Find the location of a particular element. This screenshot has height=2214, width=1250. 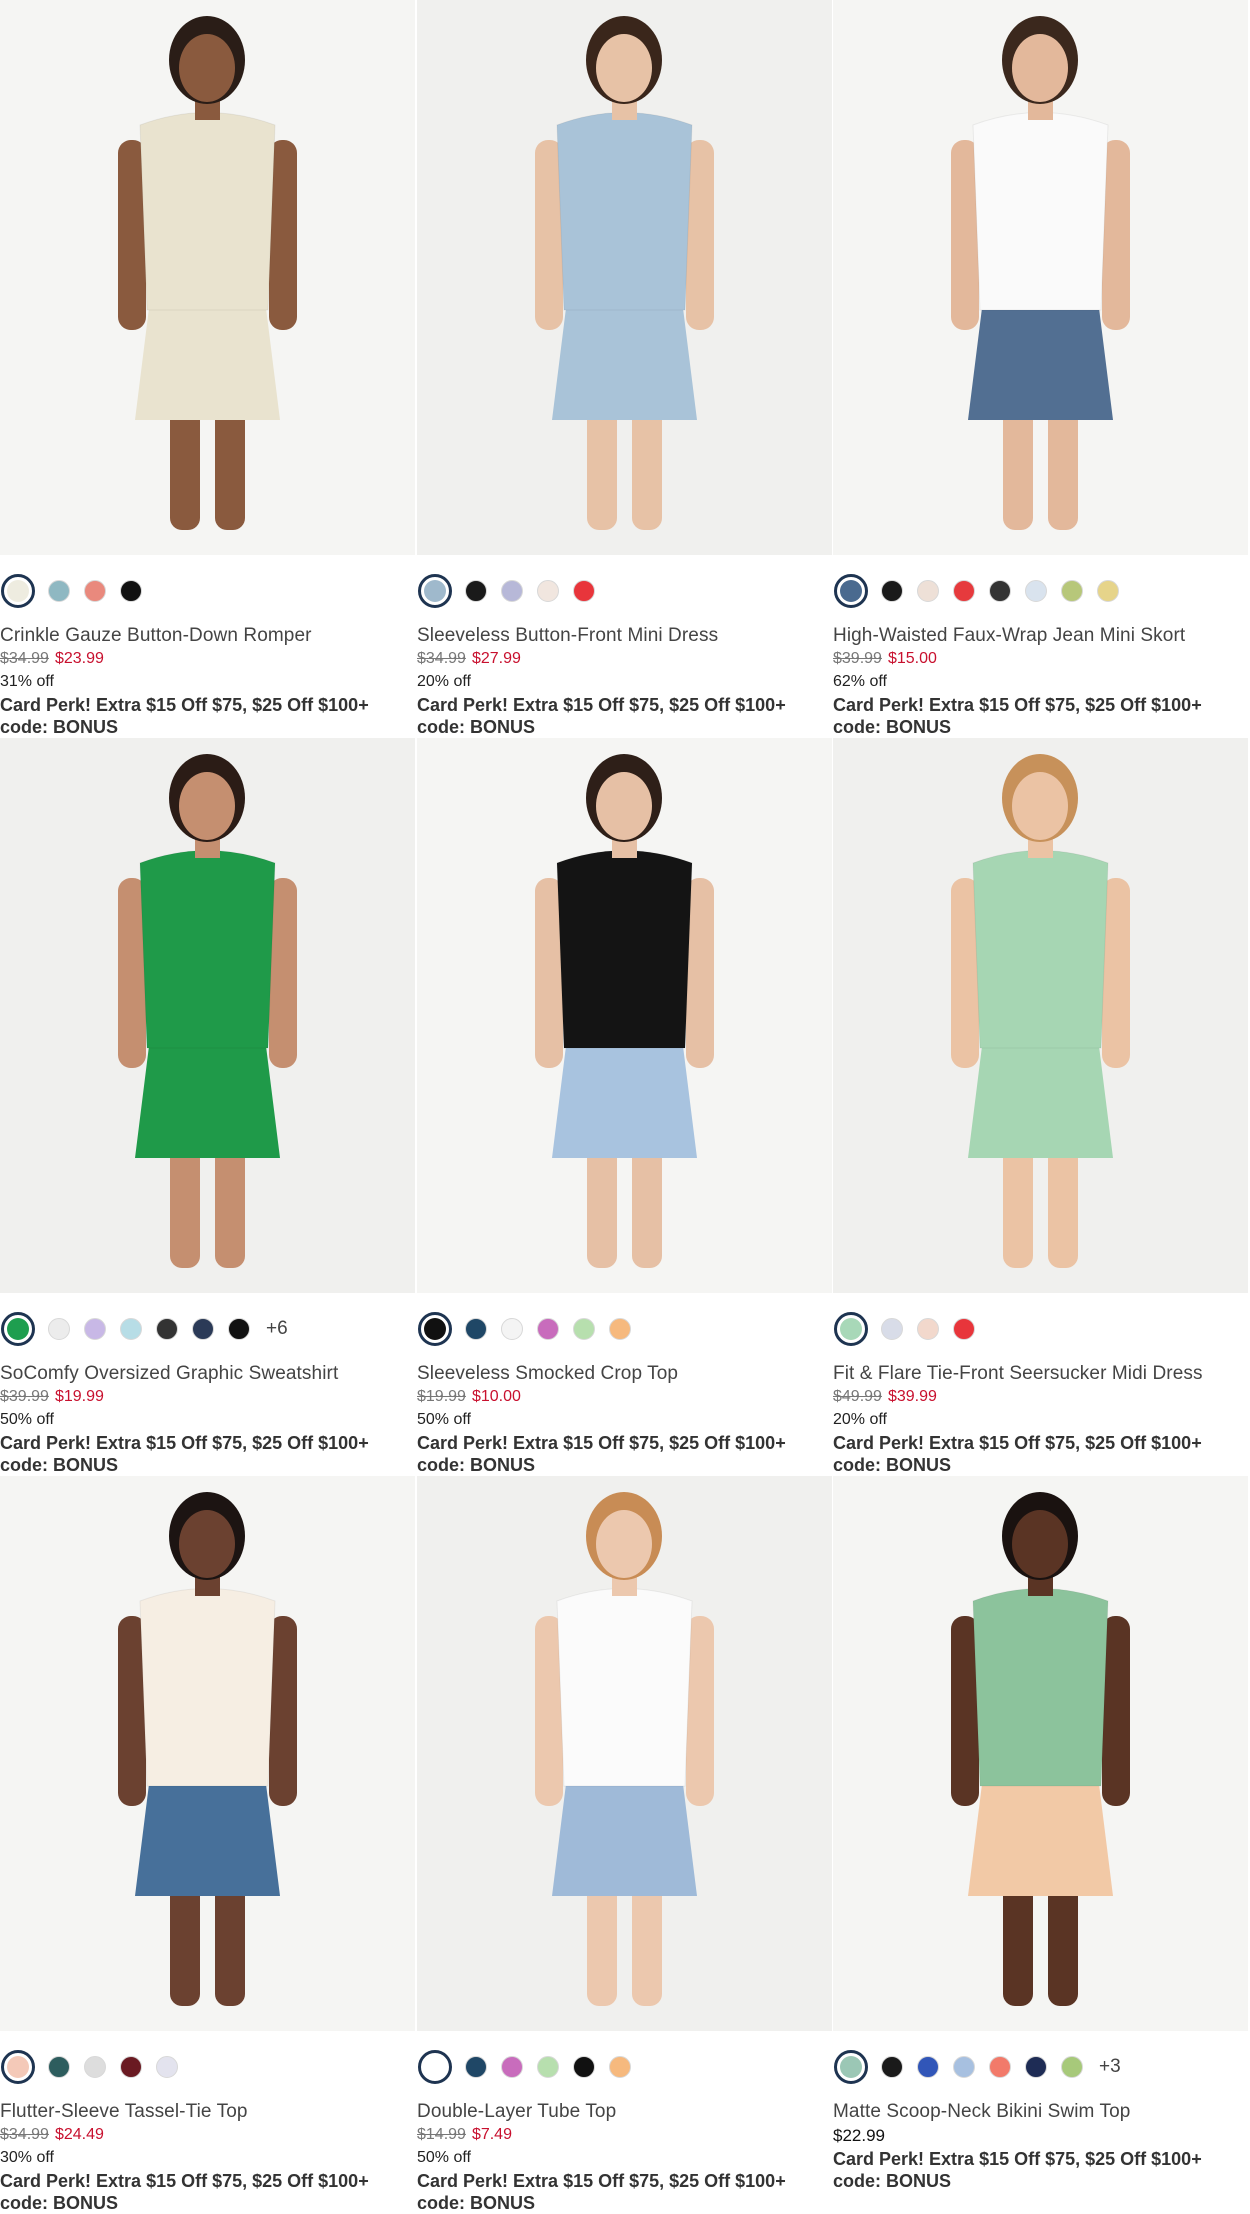

original-price: $14.99 is located at coordinates (441, 2134).